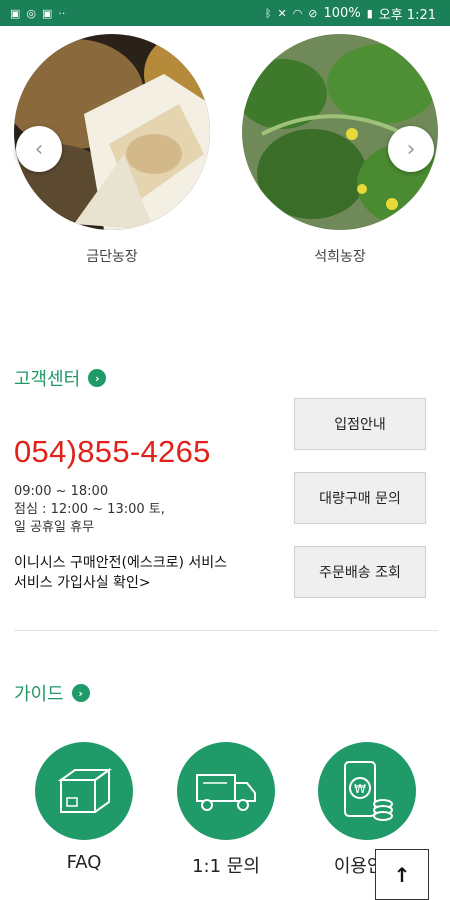 This screenshot has width=450, height=900. What do you see at coordinates (268, 13) in the screenshot?
I see `bluetooth-icon: ᛒ` at bounding box center [268, 13].